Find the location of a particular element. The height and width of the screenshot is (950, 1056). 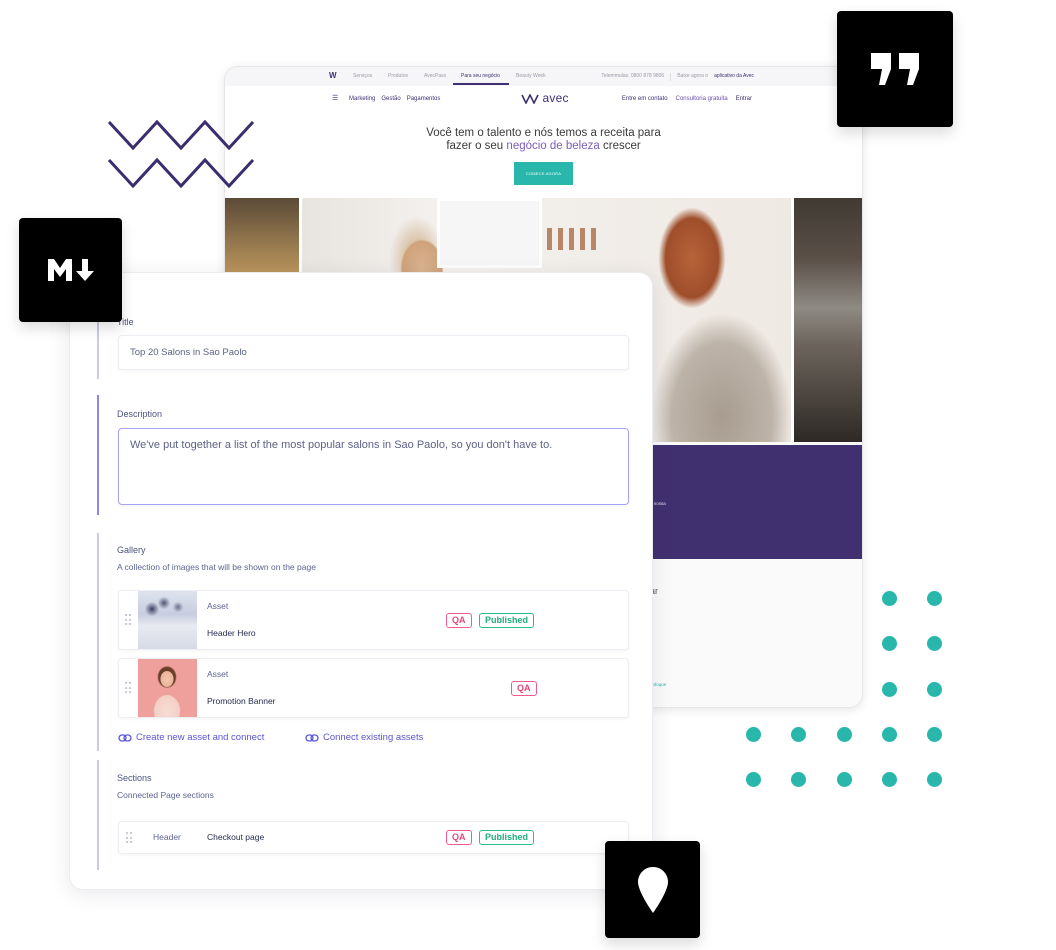

location-badge is located at coordinates (652, 889).